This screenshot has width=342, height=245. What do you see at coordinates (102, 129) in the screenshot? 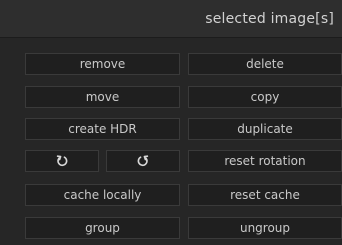
I see `create-hdr-button: create HDR` at bounding box center [102, 129].